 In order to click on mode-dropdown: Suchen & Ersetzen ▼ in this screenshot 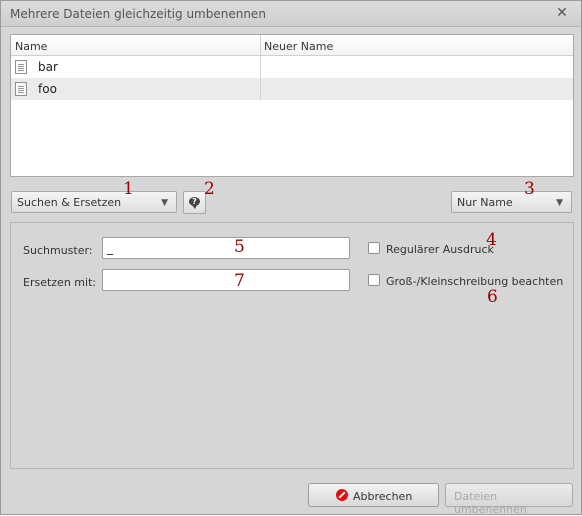, I will do `click(94, 202)`.